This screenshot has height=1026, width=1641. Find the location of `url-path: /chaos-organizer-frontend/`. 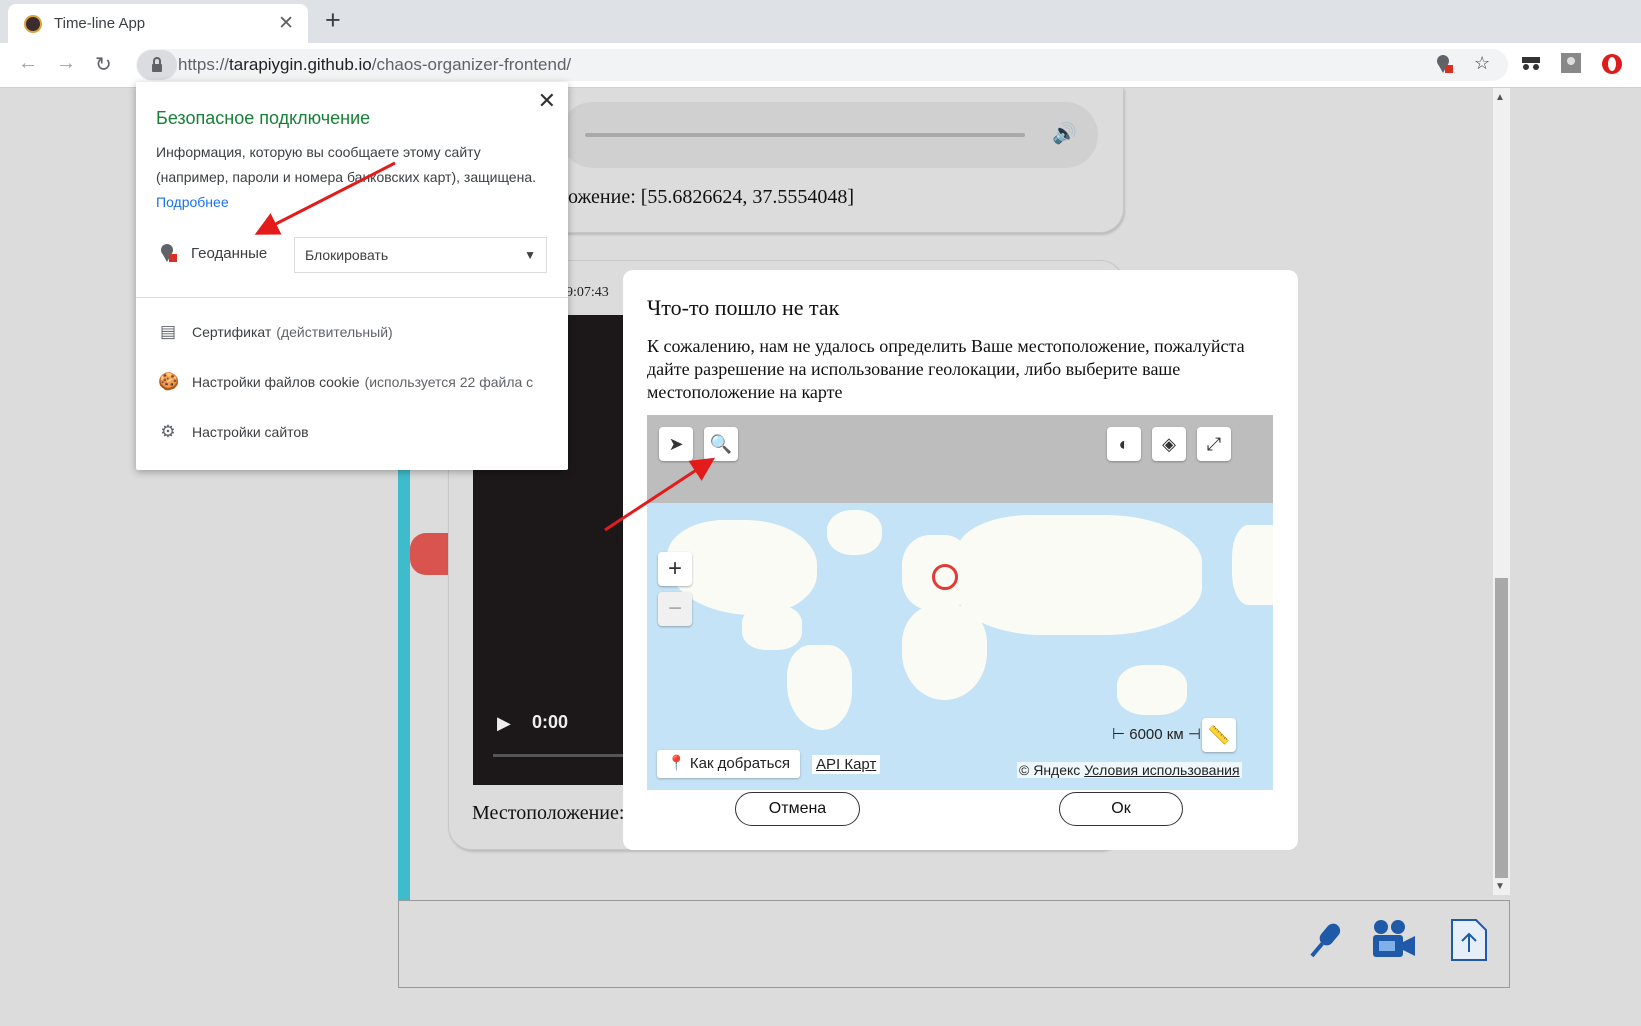

url-path: /chaos-organizer-frontend/ is located at coordinates (471, 64).